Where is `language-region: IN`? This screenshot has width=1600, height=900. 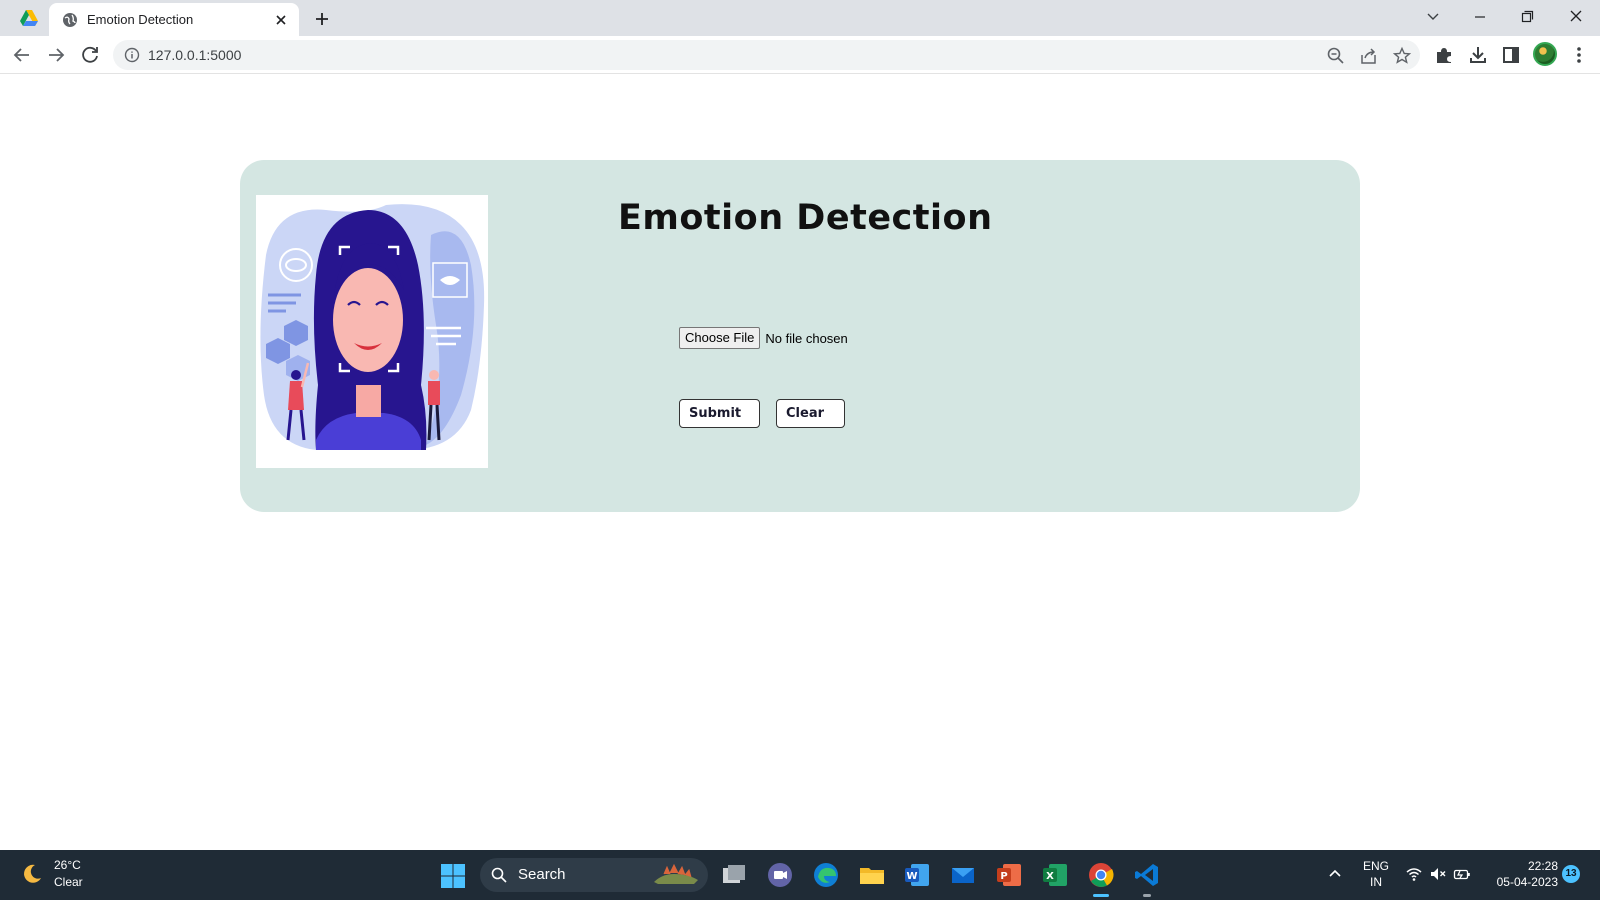 language-region: IN is located at coordinates (1376, 882).